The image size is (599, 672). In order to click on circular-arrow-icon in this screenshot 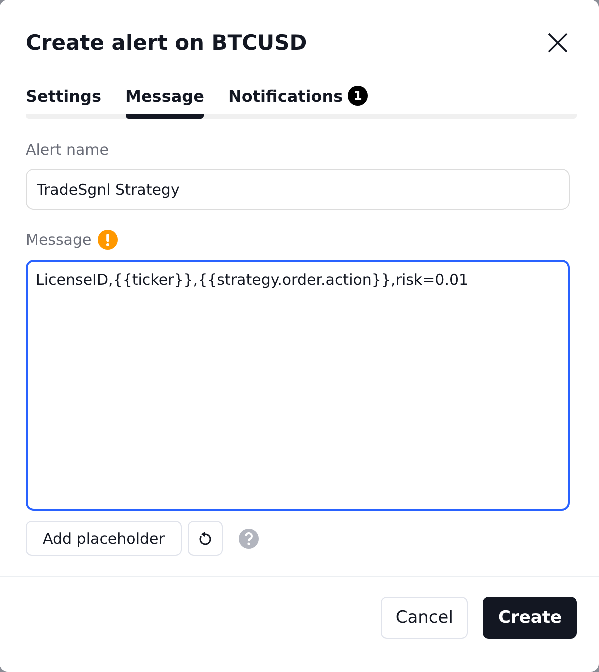, I will do `click(205, 538)`.